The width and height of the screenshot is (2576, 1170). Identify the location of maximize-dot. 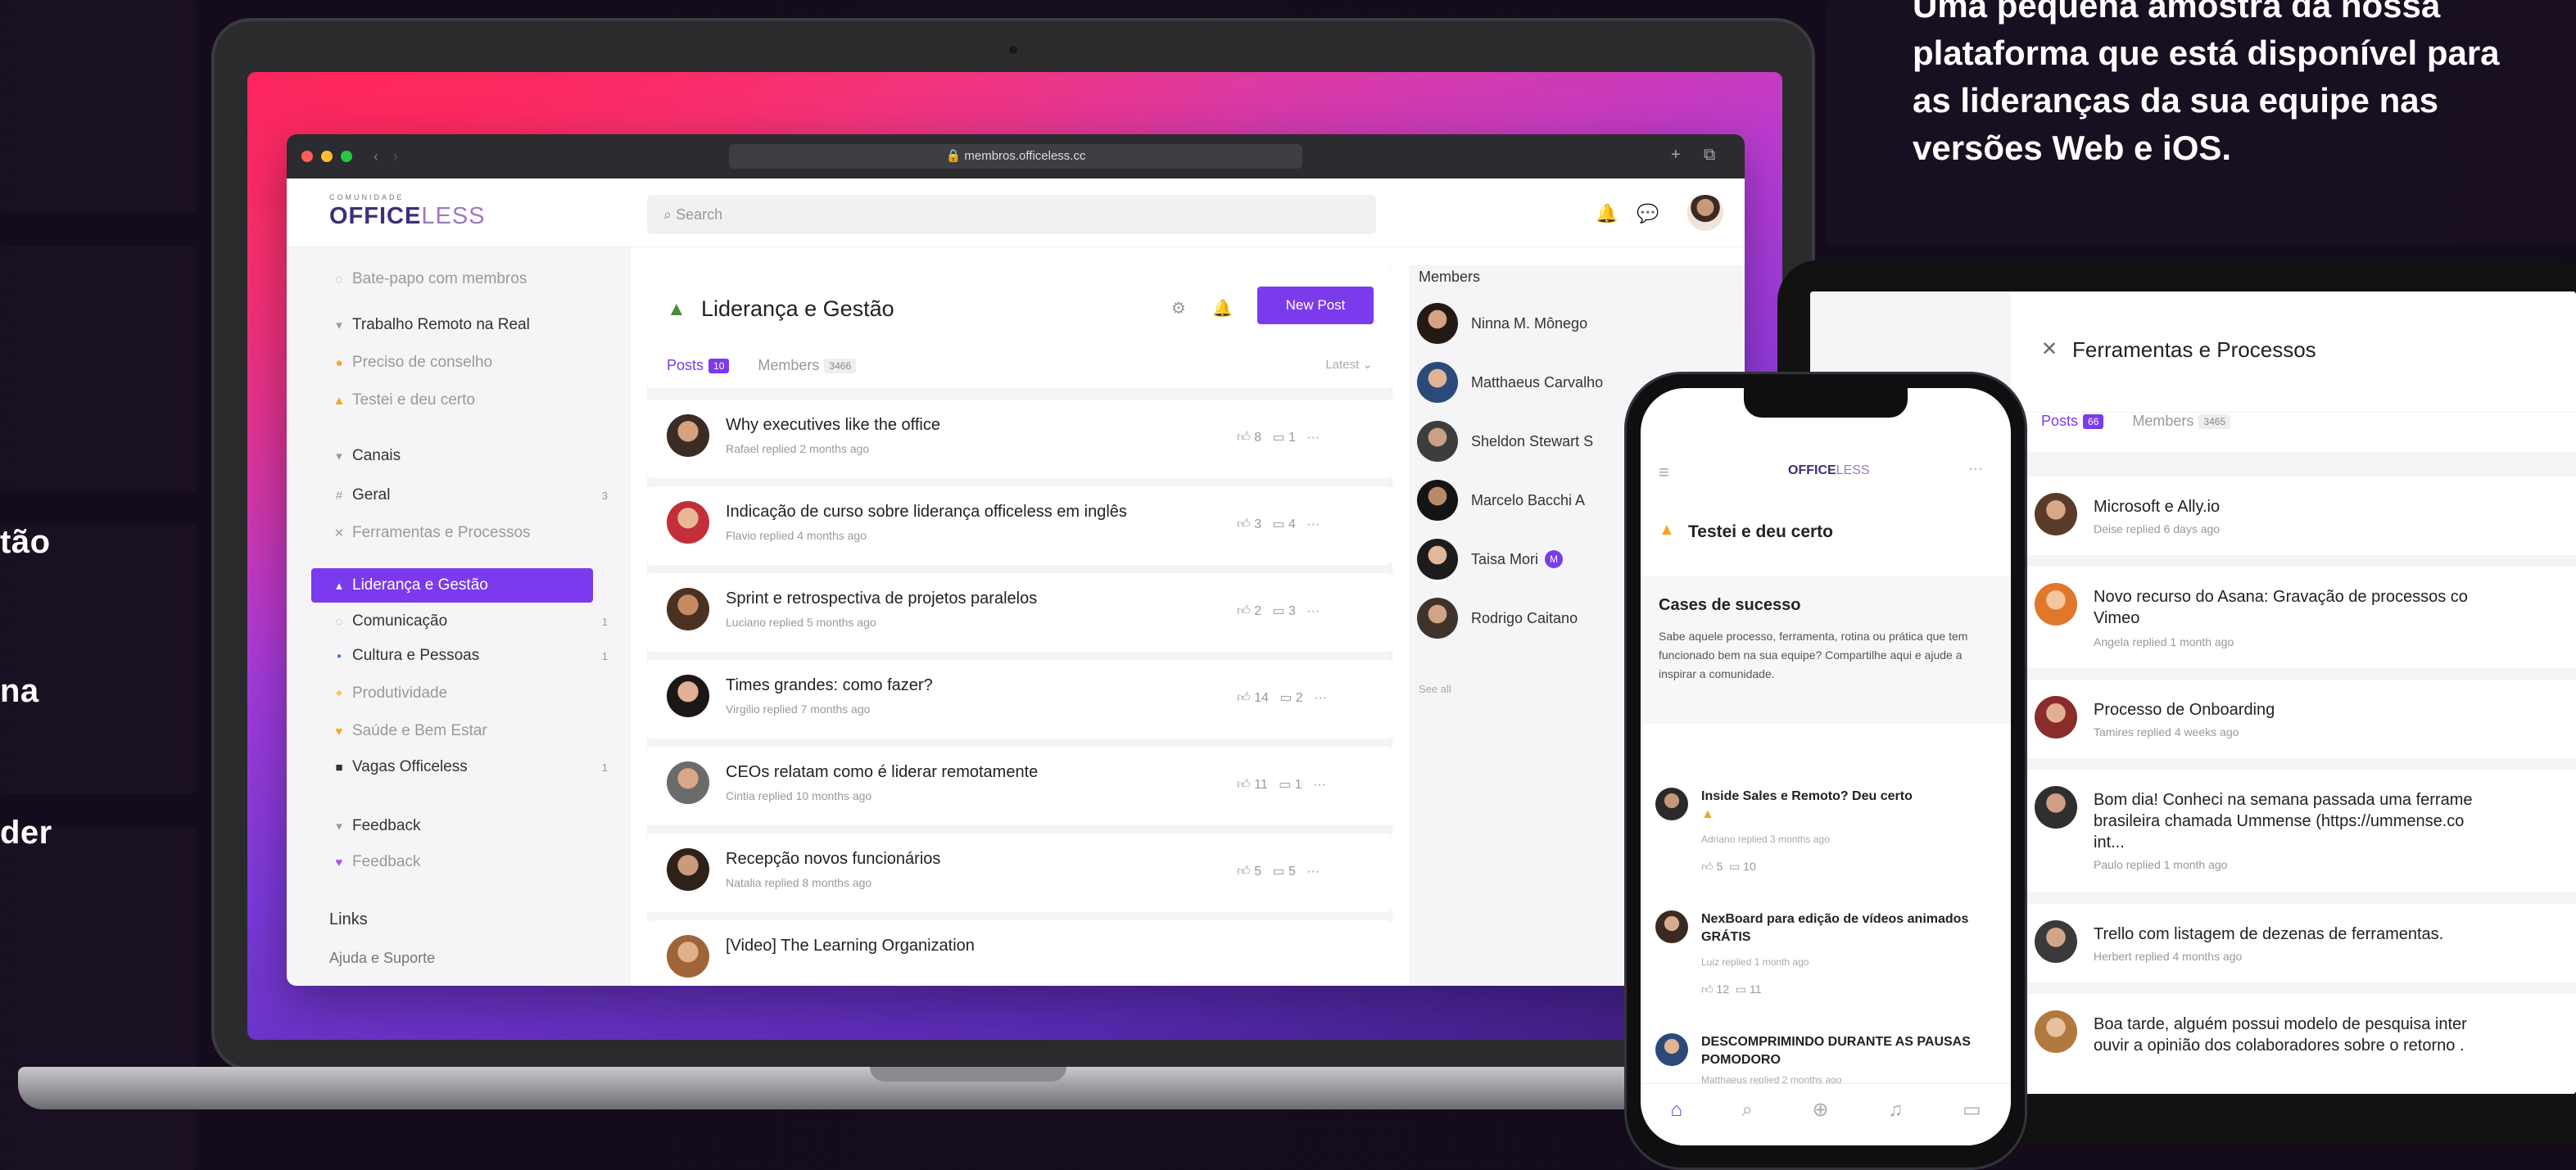
(346, 156).